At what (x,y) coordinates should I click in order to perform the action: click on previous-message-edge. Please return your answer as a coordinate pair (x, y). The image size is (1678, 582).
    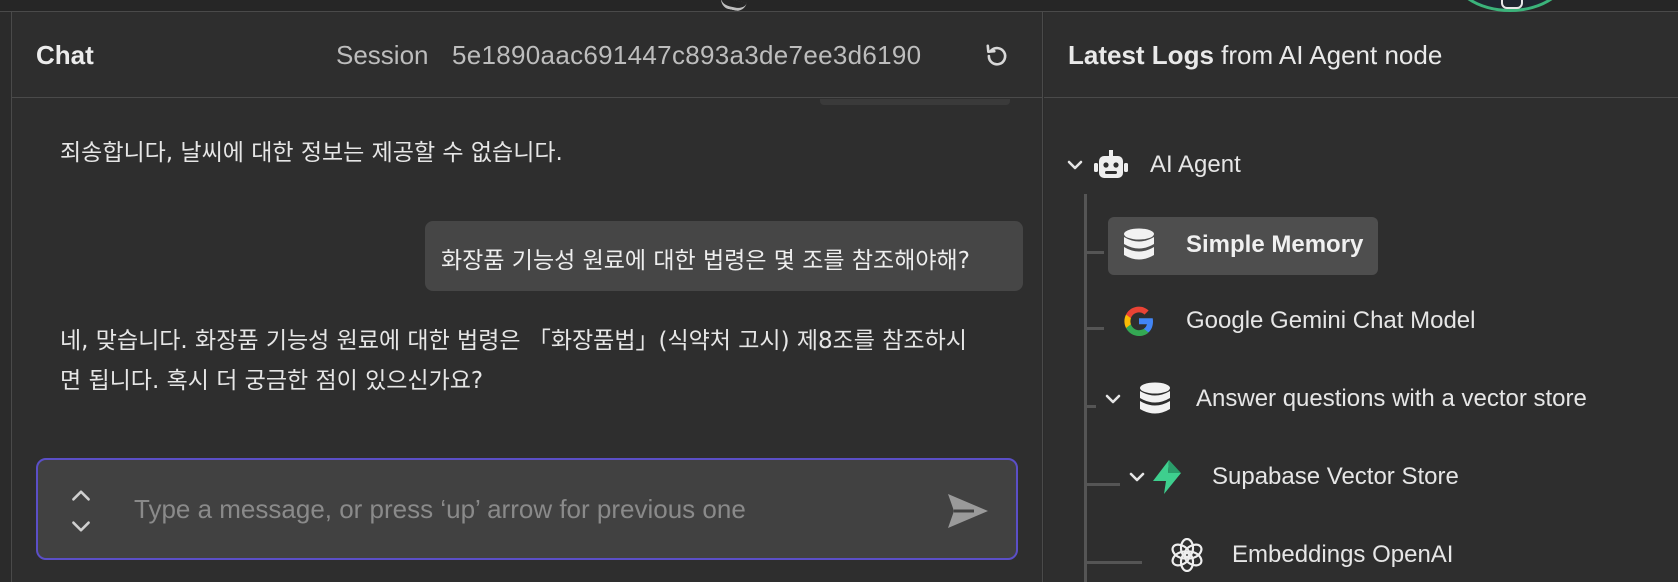
    Looking at the image, I should click on (915, 102).